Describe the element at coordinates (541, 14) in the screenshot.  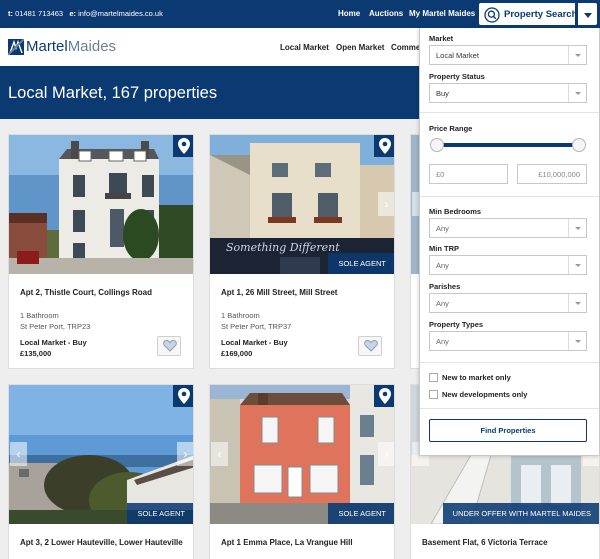
I see `property-search-label: Property Search` at that location.